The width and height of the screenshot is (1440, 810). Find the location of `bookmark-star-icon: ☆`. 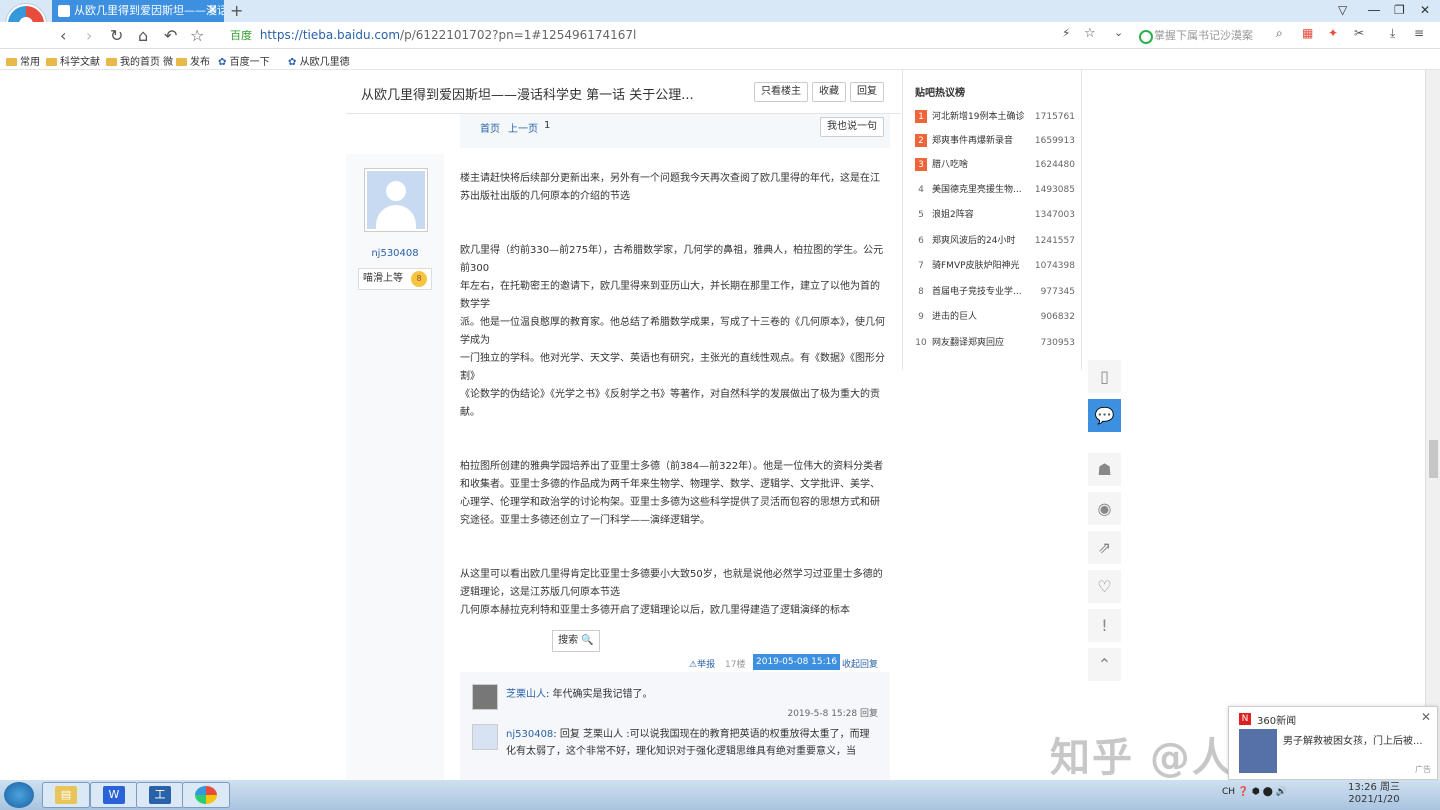

bookmark-star-icon: ☆ is located at coordinates (1090, 33).